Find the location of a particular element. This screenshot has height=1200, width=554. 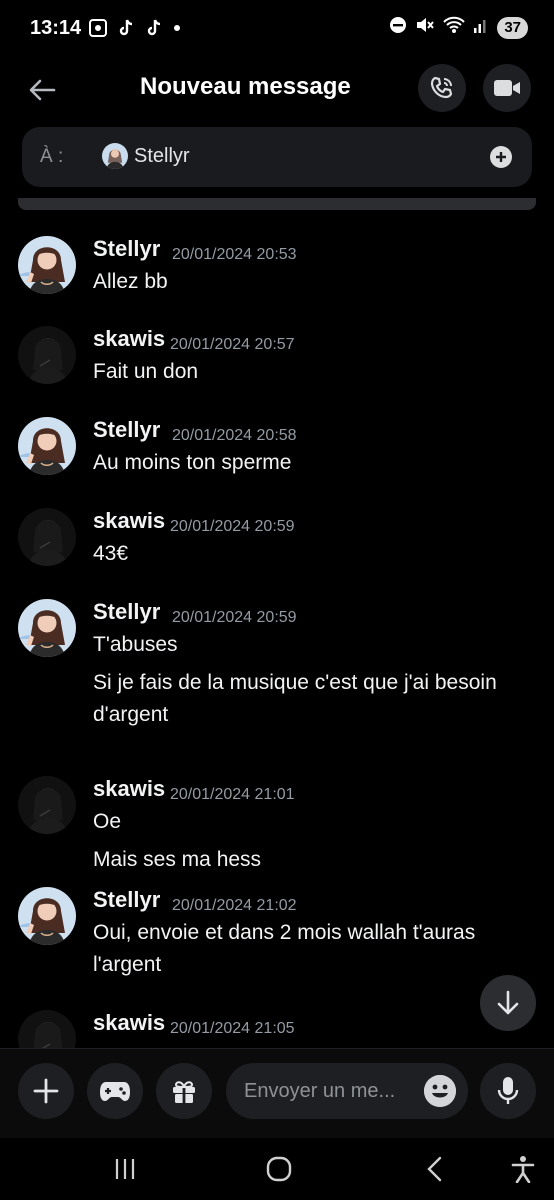

message-text: l'argent is located at coordinates (127, 964).